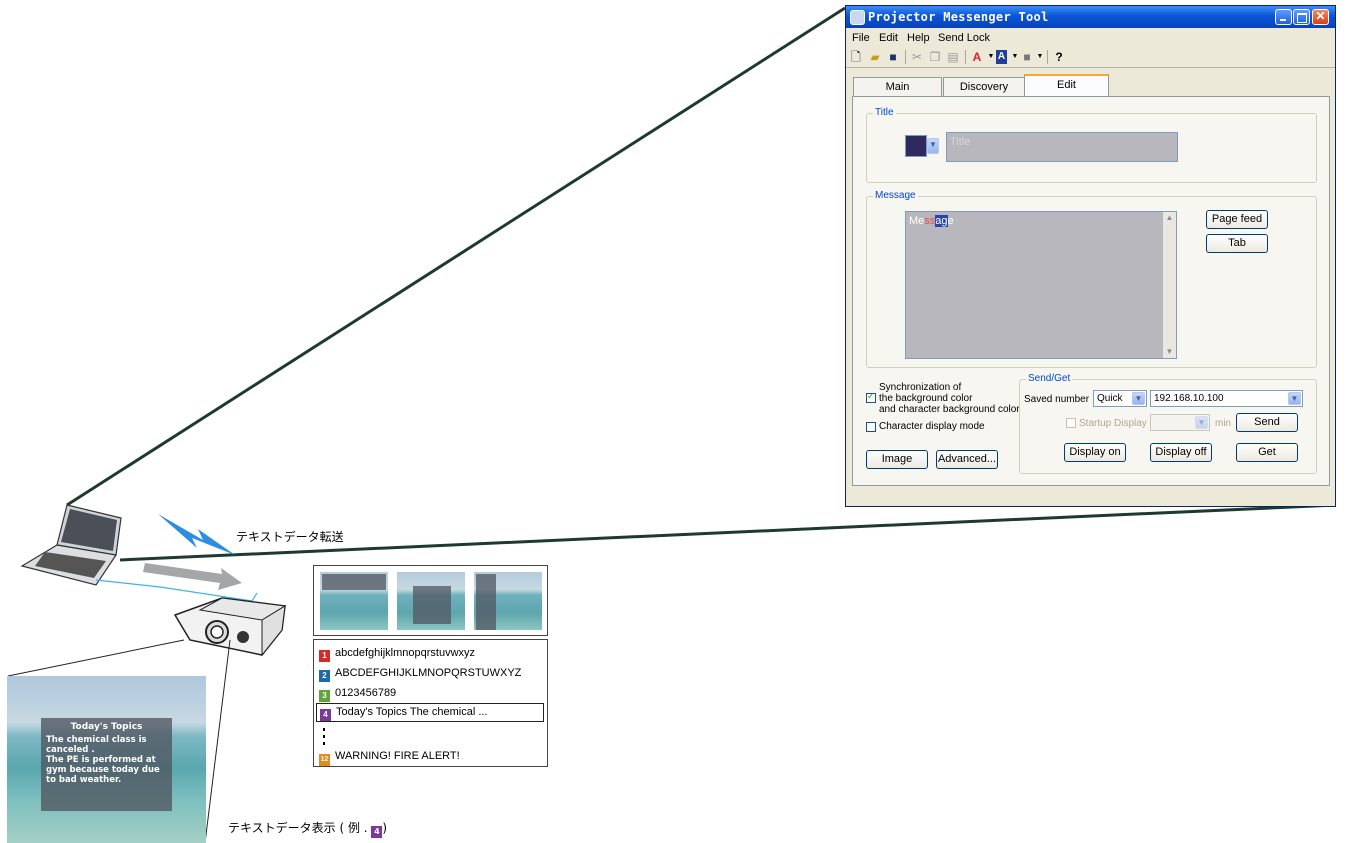  What do you see at coordinates (895, 195) in the screenshot?
I see `message-group-label: Message` at bounding box center [895, 195].